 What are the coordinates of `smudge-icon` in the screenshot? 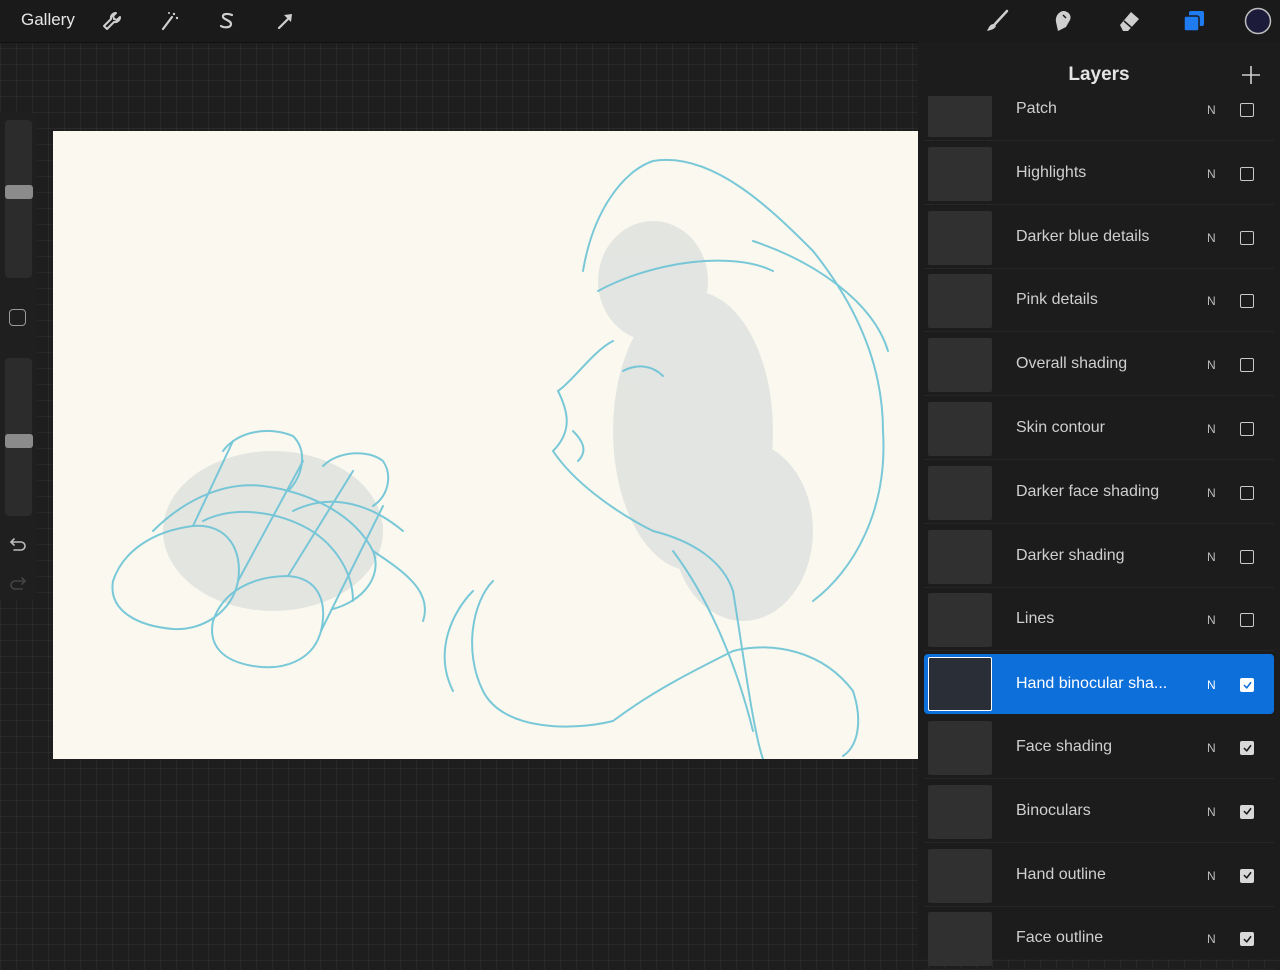 It's located at (1063, 21).